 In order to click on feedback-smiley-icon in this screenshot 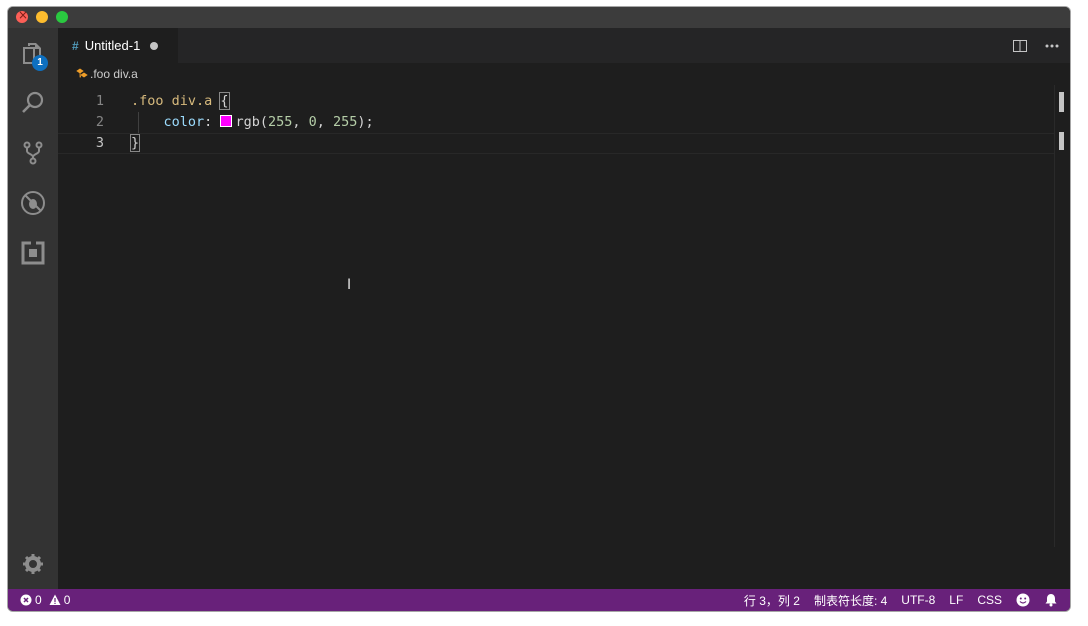, I will do `click(1023, 600)`.